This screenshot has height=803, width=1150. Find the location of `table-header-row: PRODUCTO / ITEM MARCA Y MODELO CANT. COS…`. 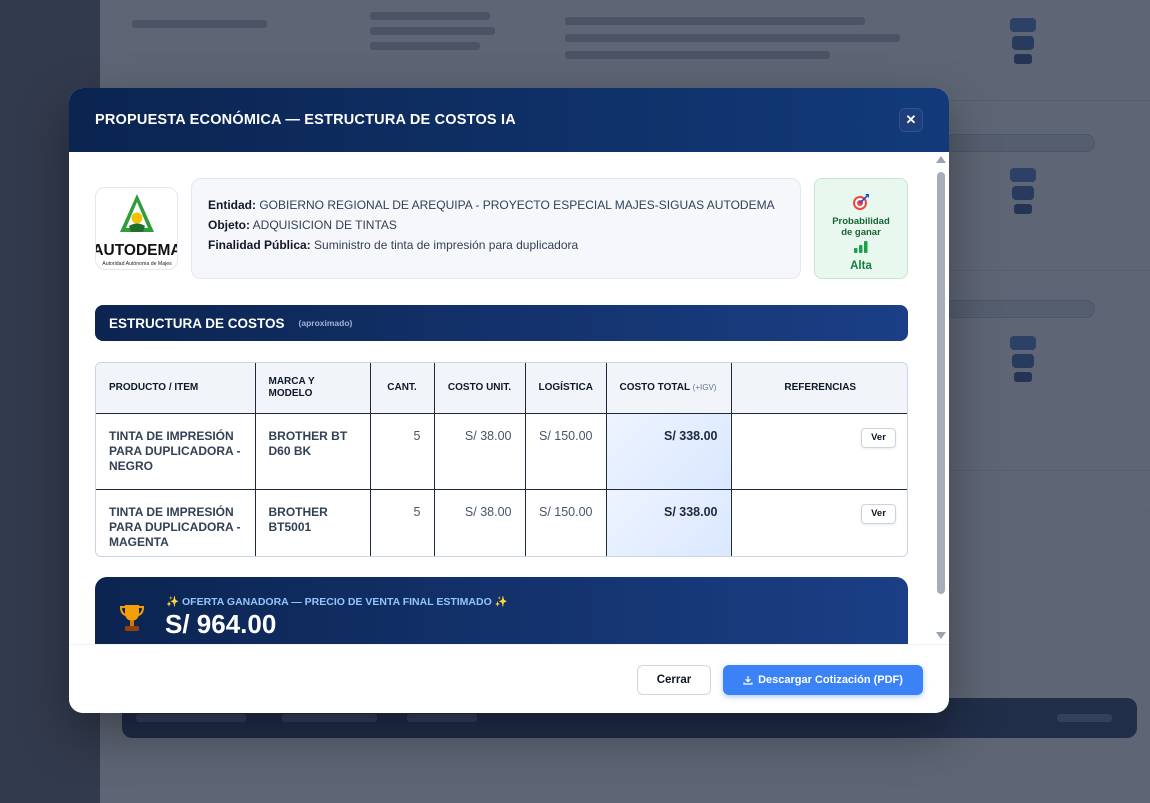

table-header-row: PRODUCTO / ITEM MARCA Y MODELO CANT. COS… is located at coordinates (501, 388).